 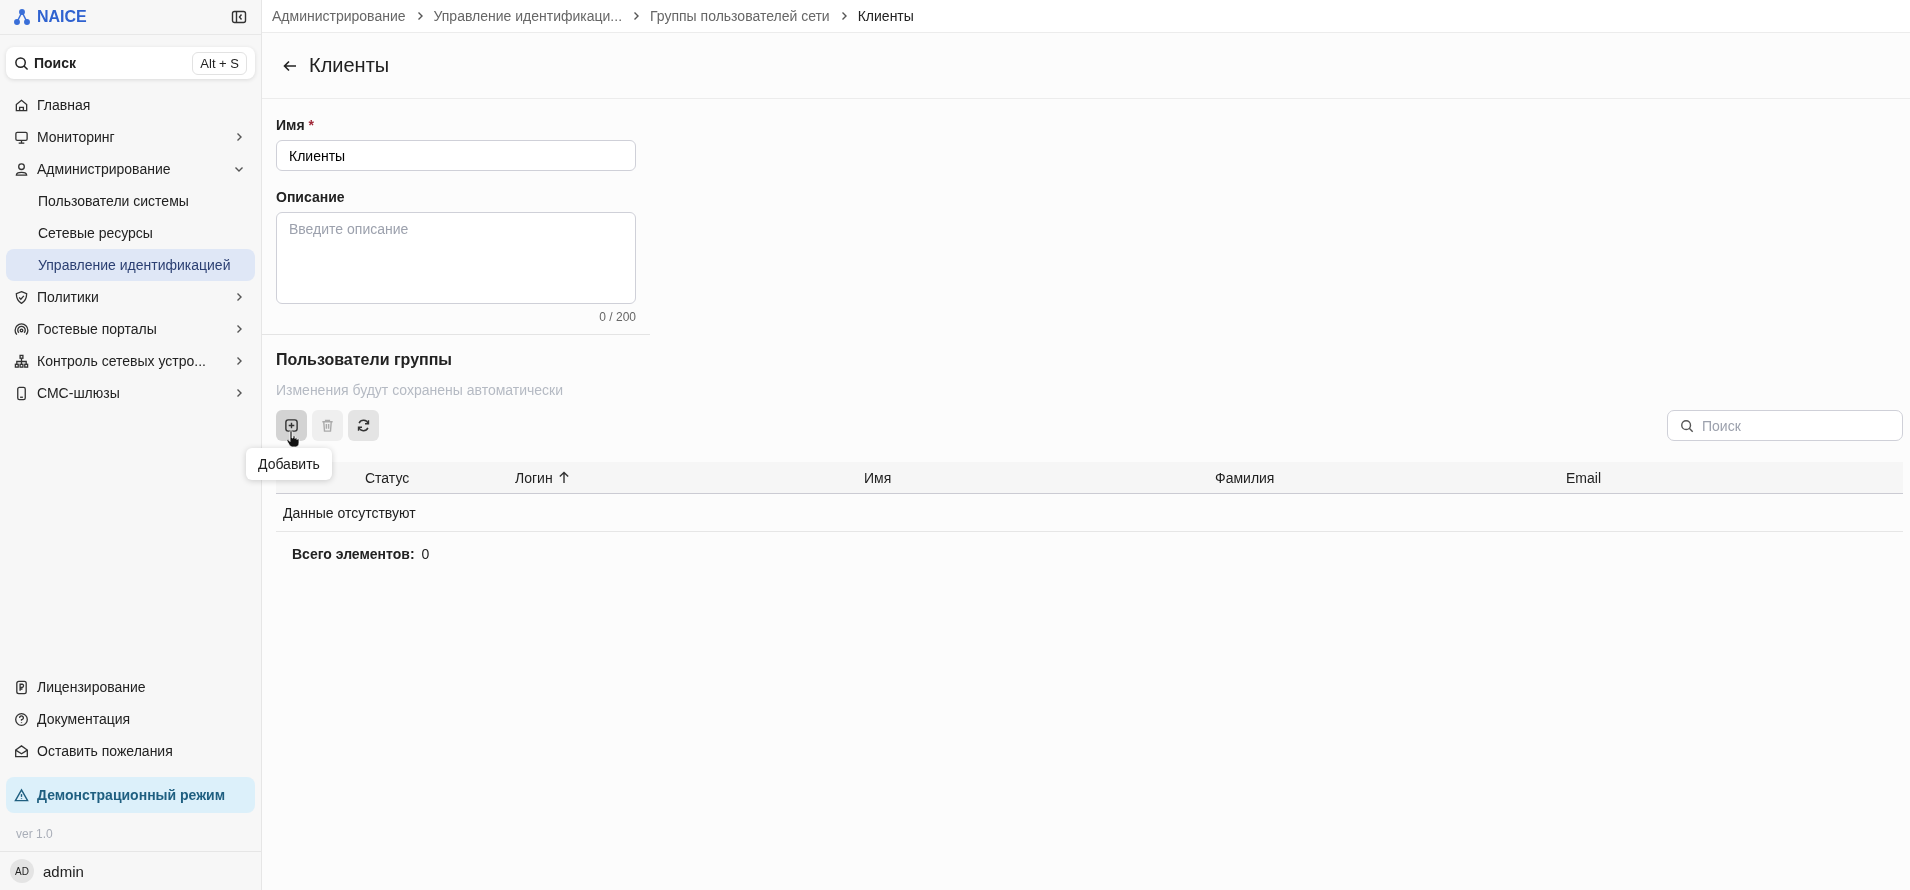 What do you see at coordinates (327, 425) in the screenshot?
I see `trash-icon` at bounding box center [327, 425].